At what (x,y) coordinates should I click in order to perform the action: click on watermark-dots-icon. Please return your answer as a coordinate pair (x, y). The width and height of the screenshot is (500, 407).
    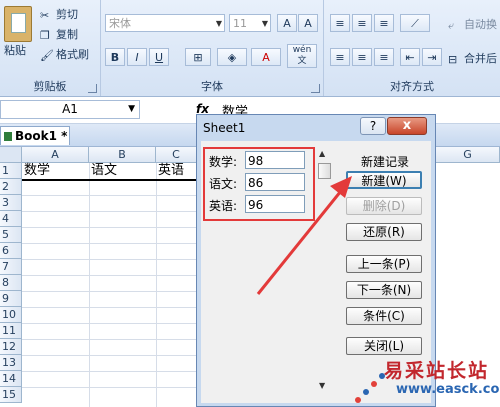
    Looking at the image, I should click on (370, 388).